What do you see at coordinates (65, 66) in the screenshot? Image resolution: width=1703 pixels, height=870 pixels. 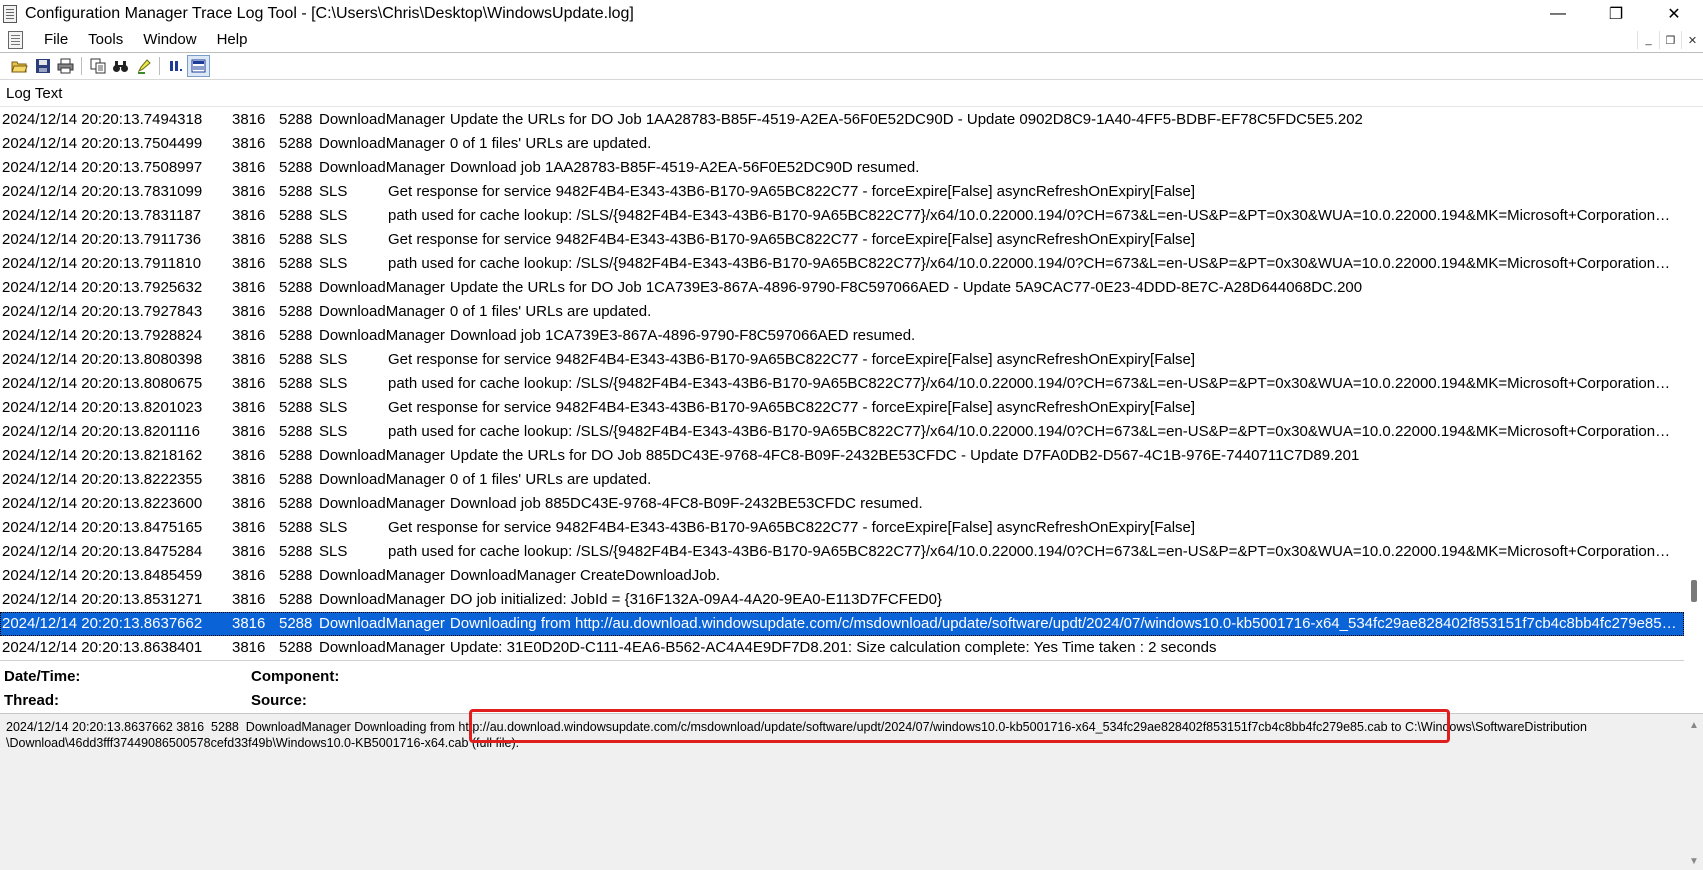 I see `print-icon` at bounding box center [65, 66].